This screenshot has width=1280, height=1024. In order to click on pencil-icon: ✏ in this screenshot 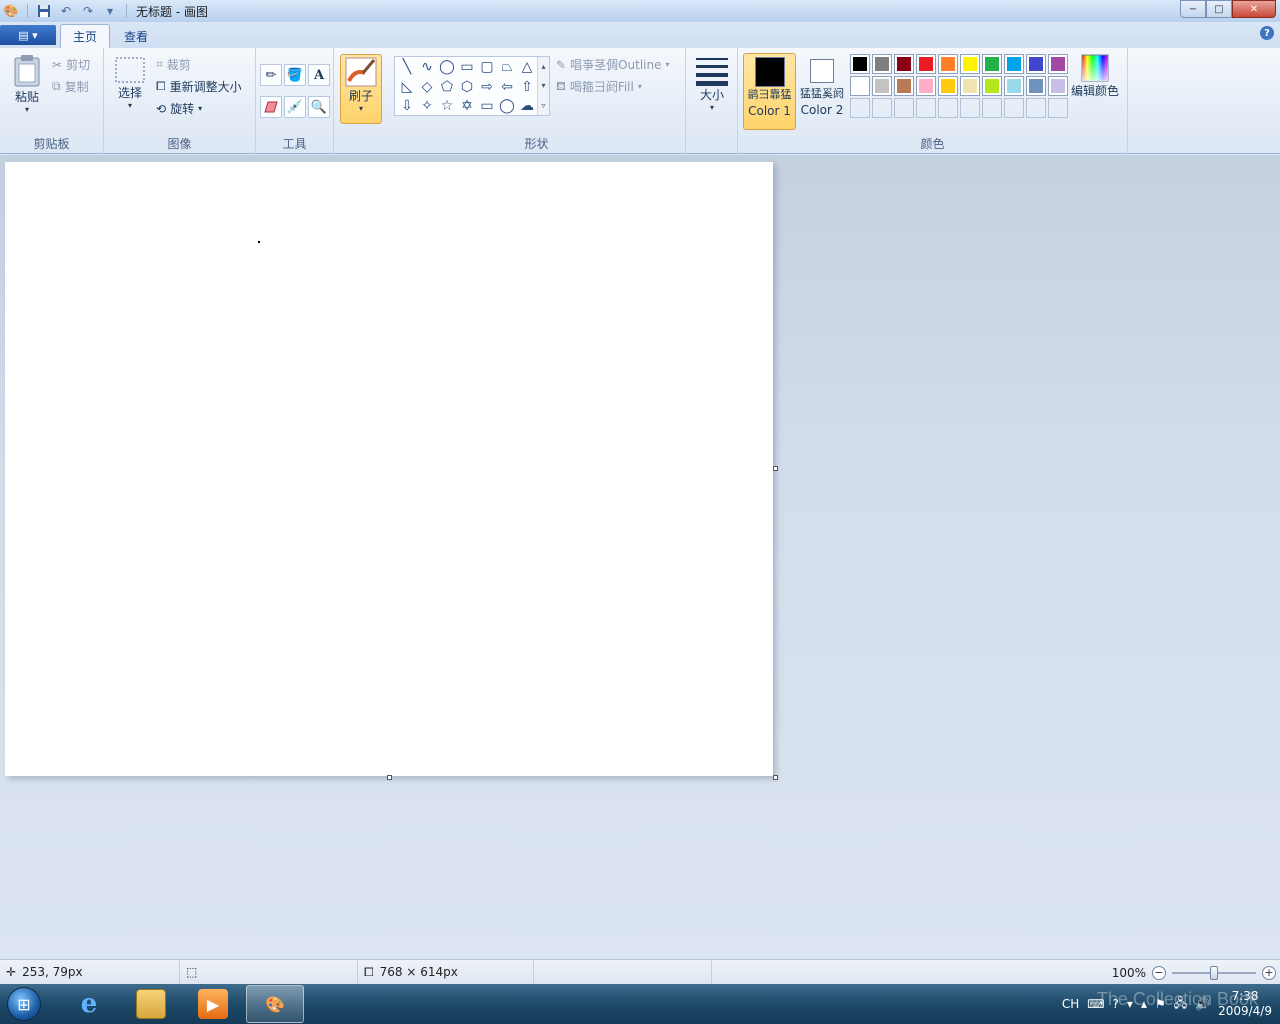, I will do `click(271, 75)`.